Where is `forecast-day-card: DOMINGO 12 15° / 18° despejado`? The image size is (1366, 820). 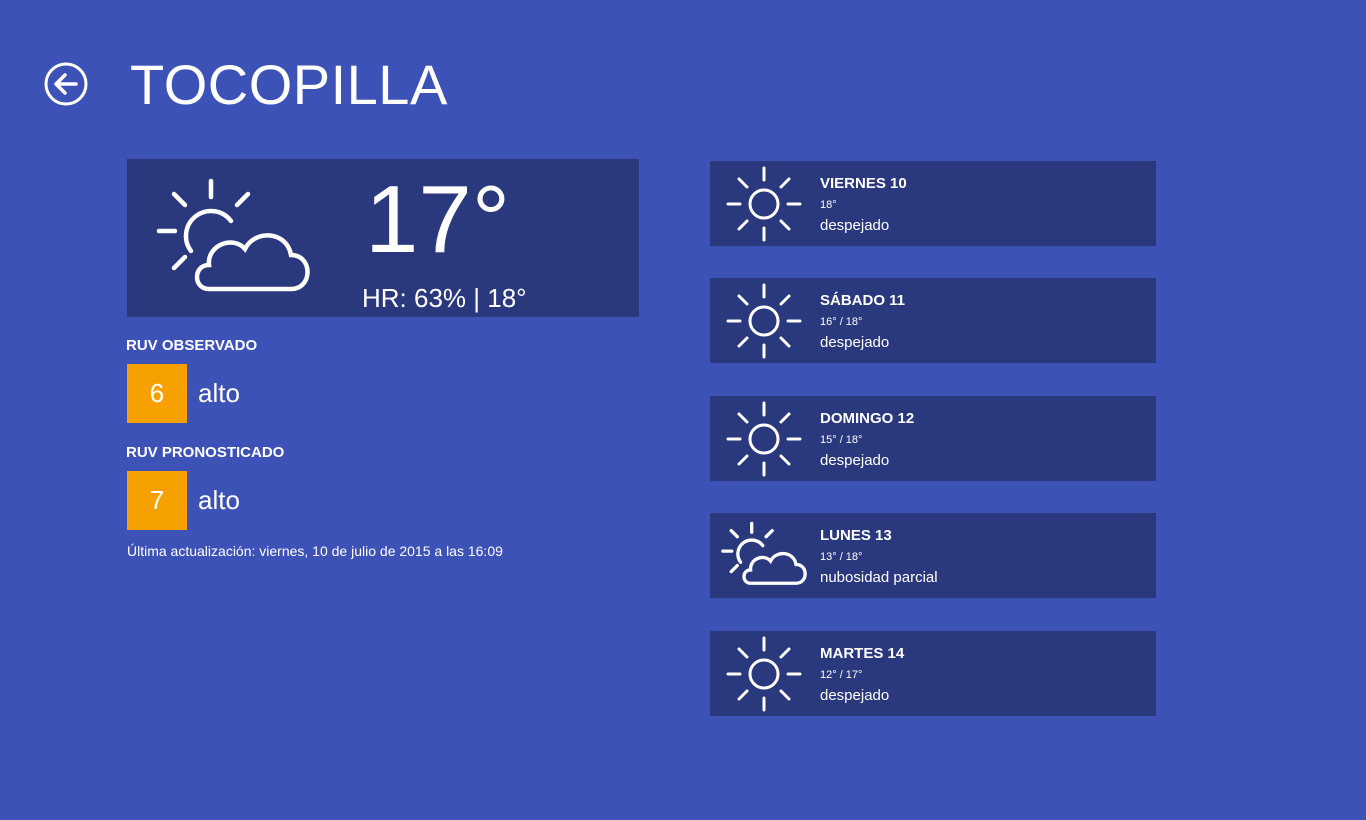 forecast-day-card: DOMINGO 12 15° / 18° despejado is located at coordinates (933, 438).